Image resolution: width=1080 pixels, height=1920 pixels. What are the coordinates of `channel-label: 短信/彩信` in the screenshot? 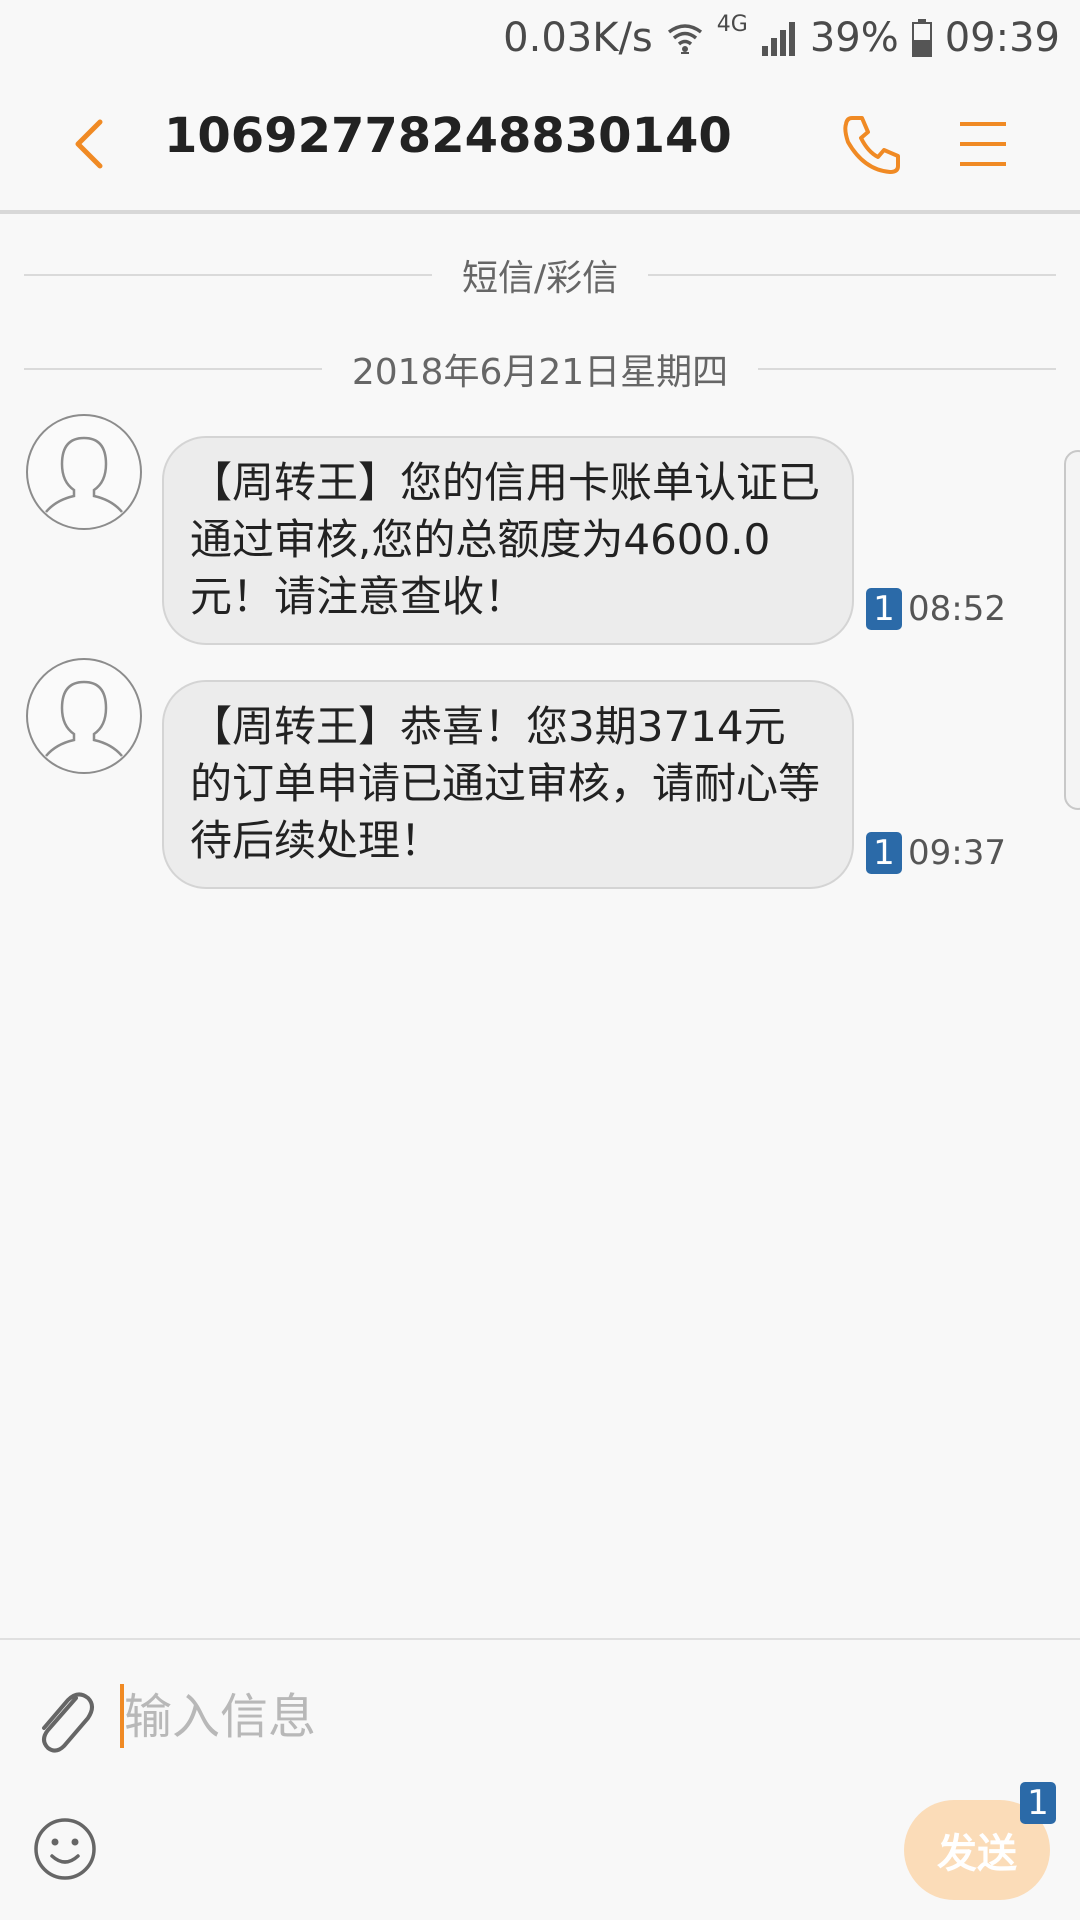 It's located at (540, 278).